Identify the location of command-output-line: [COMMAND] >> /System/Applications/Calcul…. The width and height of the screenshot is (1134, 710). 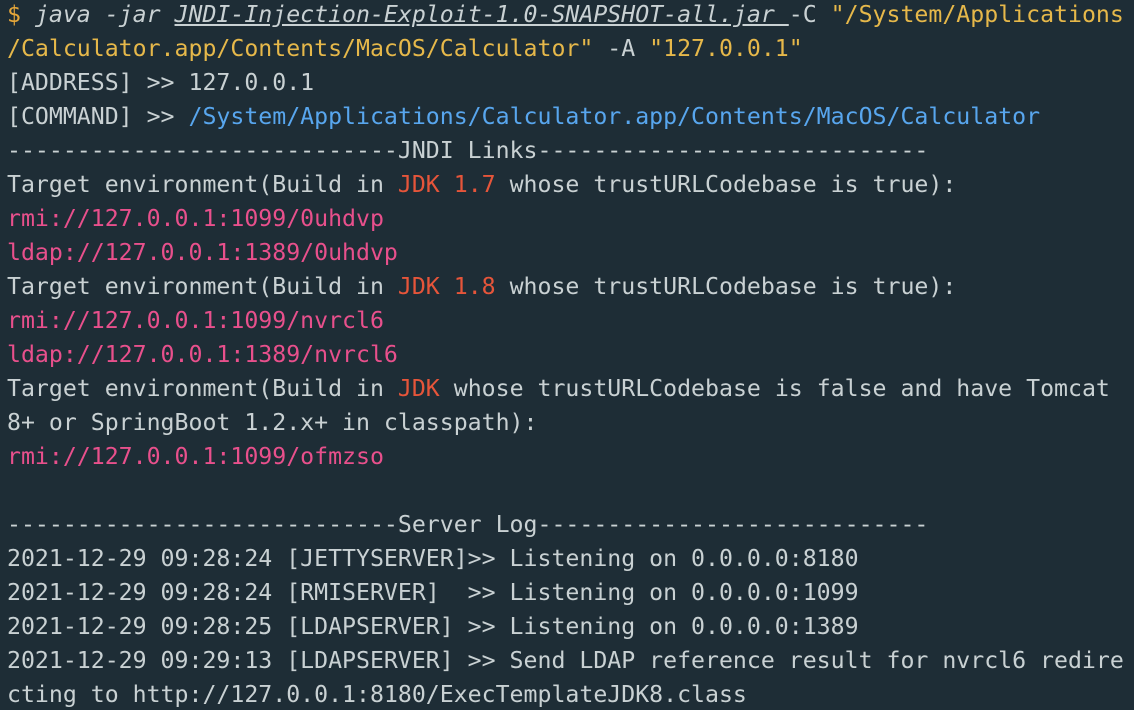
(570, 117).